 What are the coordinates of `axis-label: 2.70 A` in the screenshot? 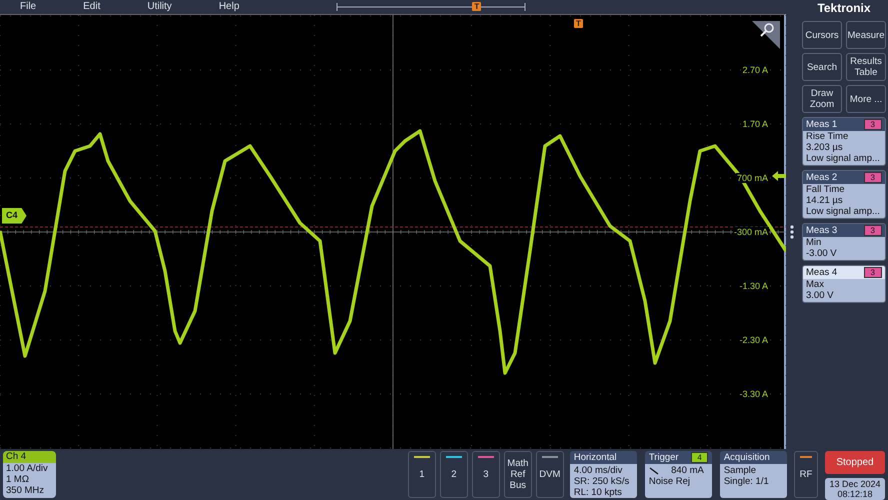 It's located at (755, 70).